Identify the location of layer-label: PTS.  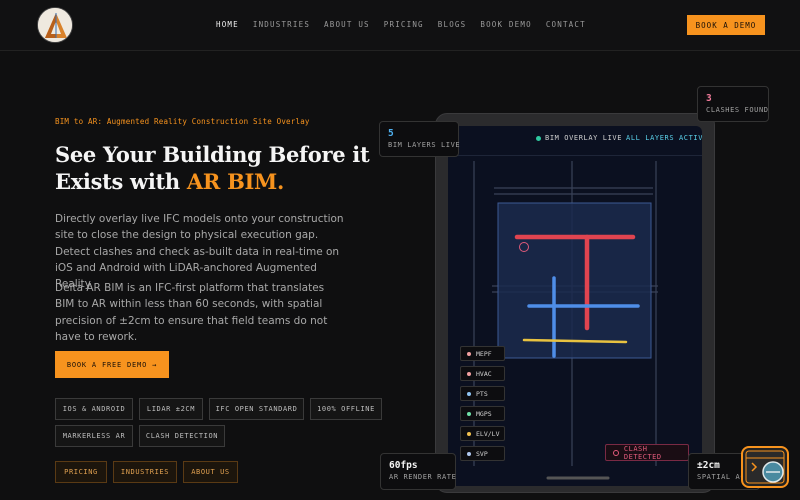
(482, 393).